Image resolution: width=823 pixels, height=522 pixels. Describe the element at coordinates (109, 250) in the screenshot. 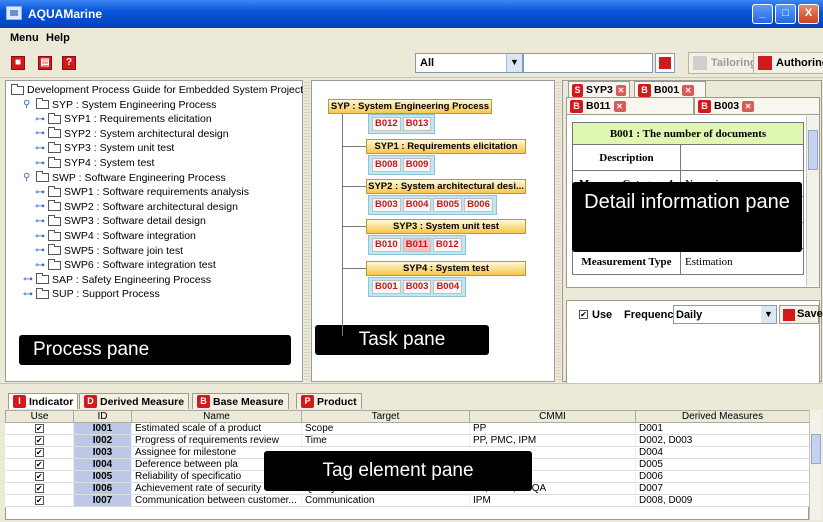

I see `tree-leaf-item: ⊶ SWP5 : Software join test` at that location.